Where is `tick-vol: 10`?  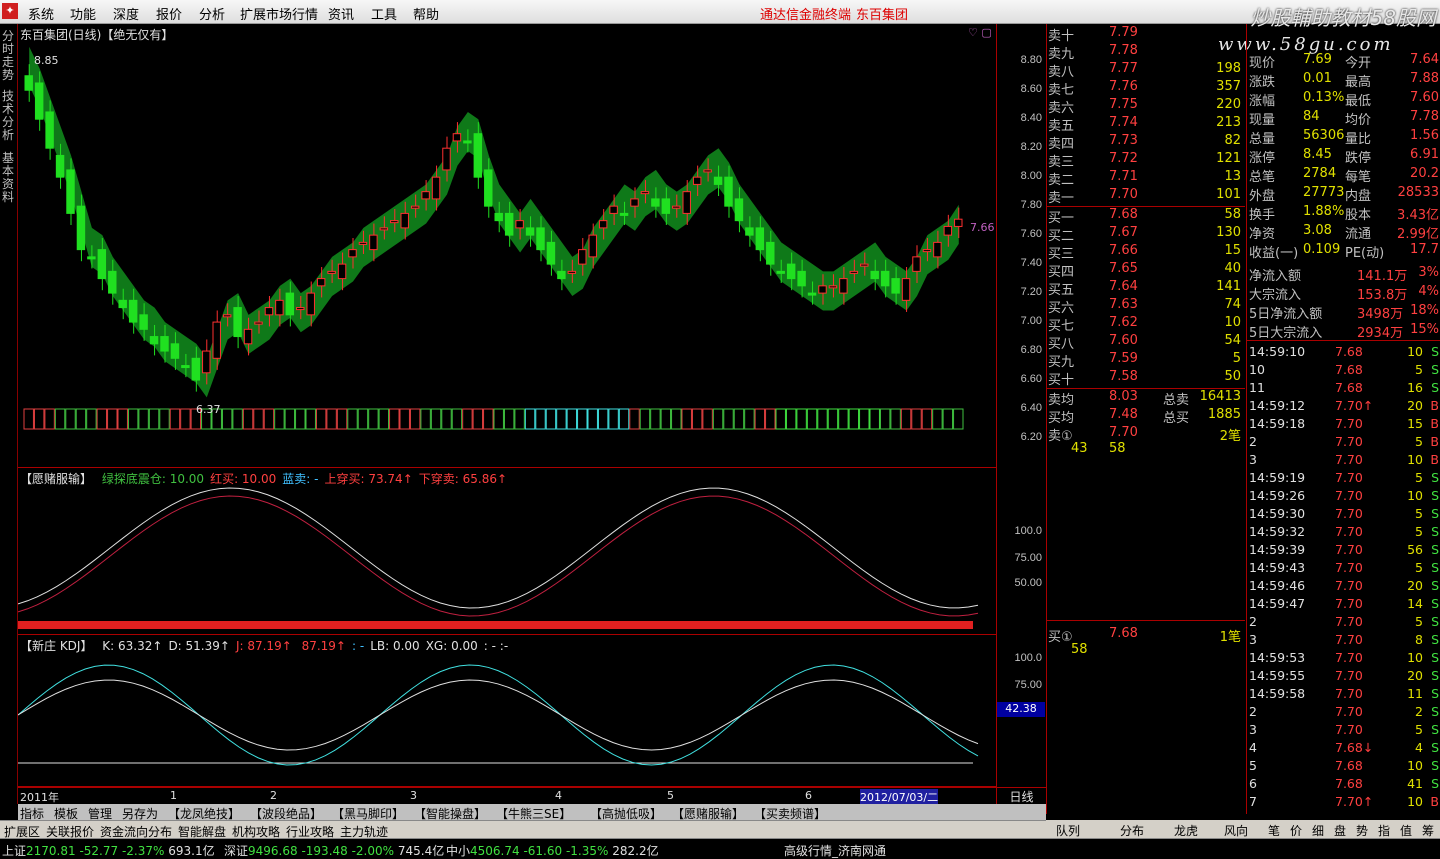
tick-vol: 10 is located at coordinates (1415, 801).